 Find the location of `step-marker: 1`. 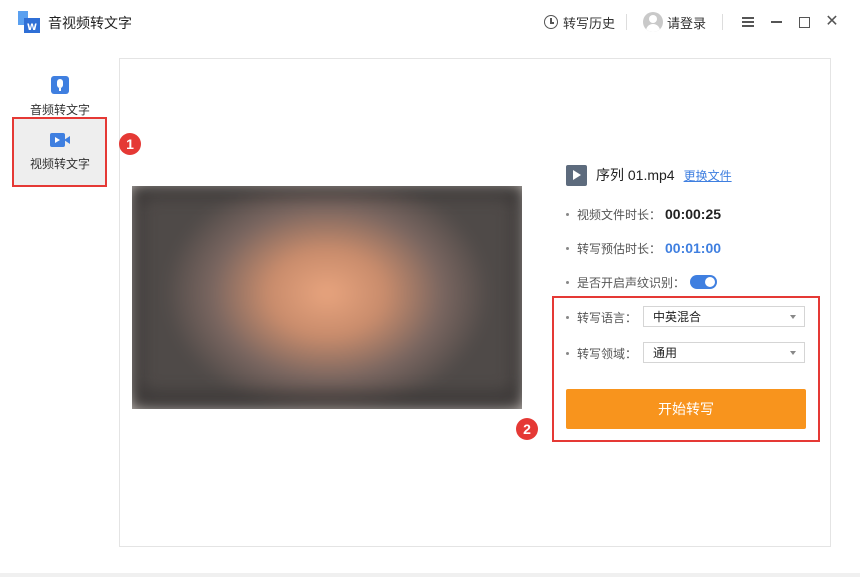

step-marker: 1 is located at coordinates (130, 144).